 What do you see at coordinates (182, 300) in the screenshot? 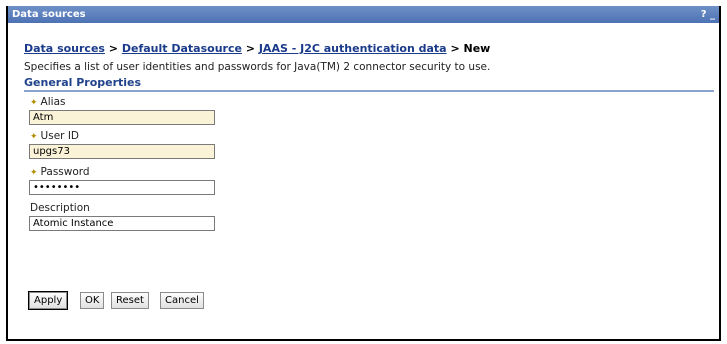
I see `cancel-button: Cancel` at bounding box center [182, 300].